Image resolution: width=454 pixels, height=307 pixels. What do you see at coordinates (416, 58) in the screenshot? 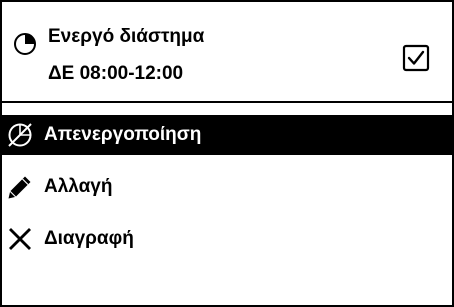
I see `active-checkbox` at bounding box center [416, 58].